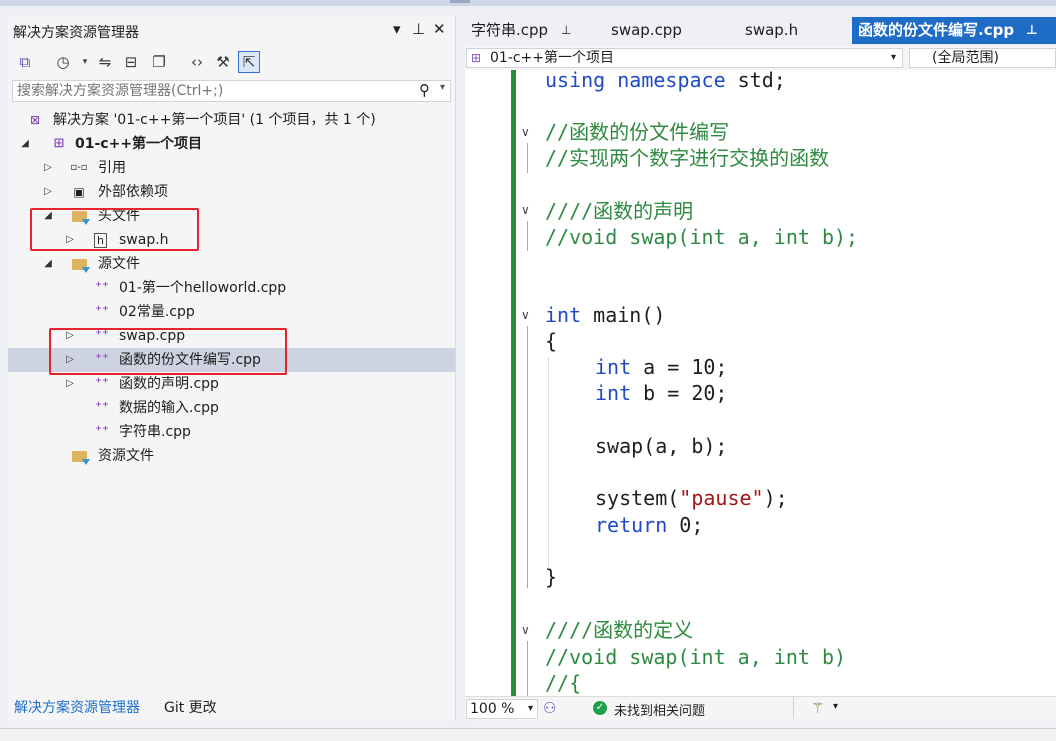  Describe the element at coordinates (231, 168) in the screenshot. I see `tree-references: ▷ ▫-▫ 引用` at that location.